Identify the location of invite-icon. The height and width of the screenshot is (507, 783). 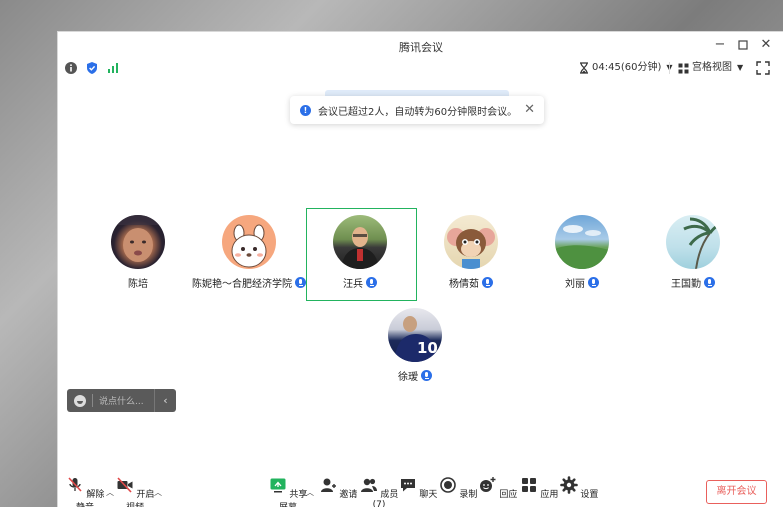
(328, 485).